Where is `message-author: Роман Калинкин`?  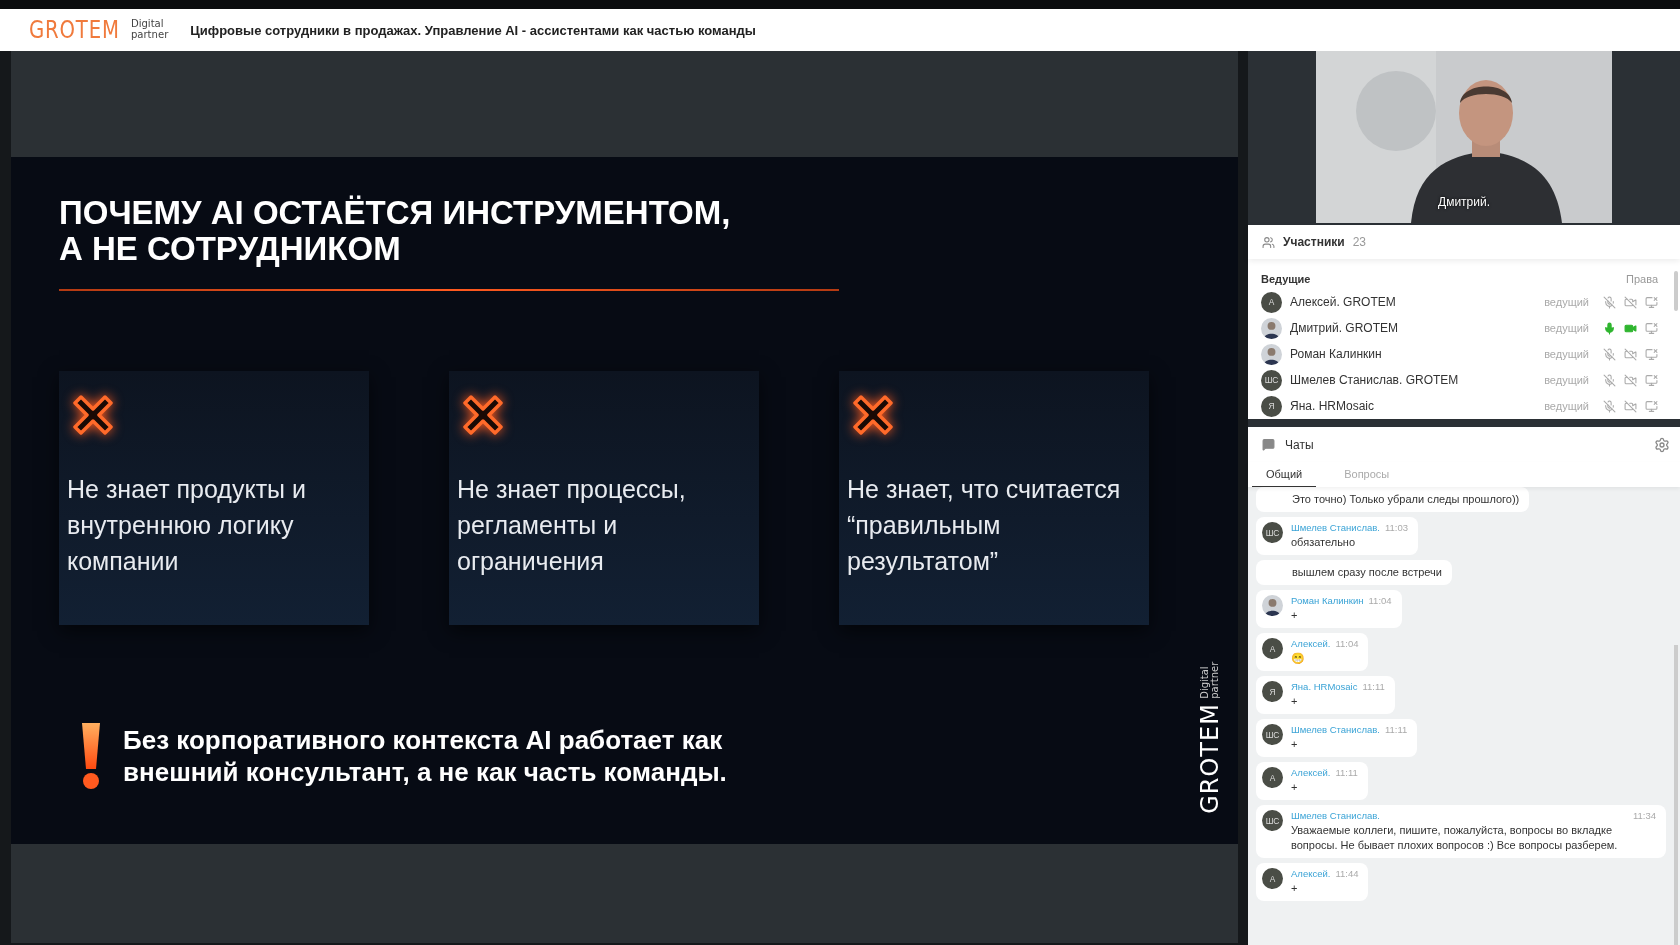
message-author: Роман Калинкин is located at coordinates (1327, 600).